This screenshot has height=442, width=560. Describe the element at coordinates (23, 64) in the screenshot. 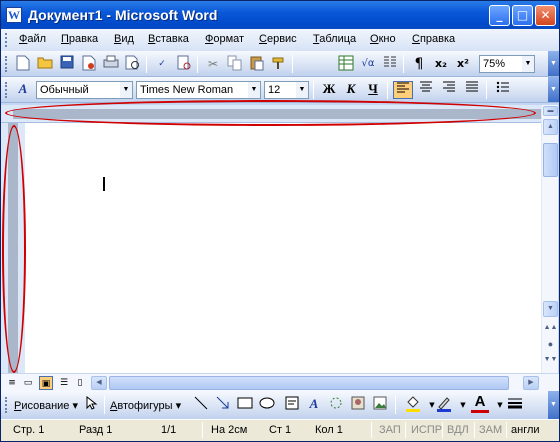

I see `new-document-icon` at that location.